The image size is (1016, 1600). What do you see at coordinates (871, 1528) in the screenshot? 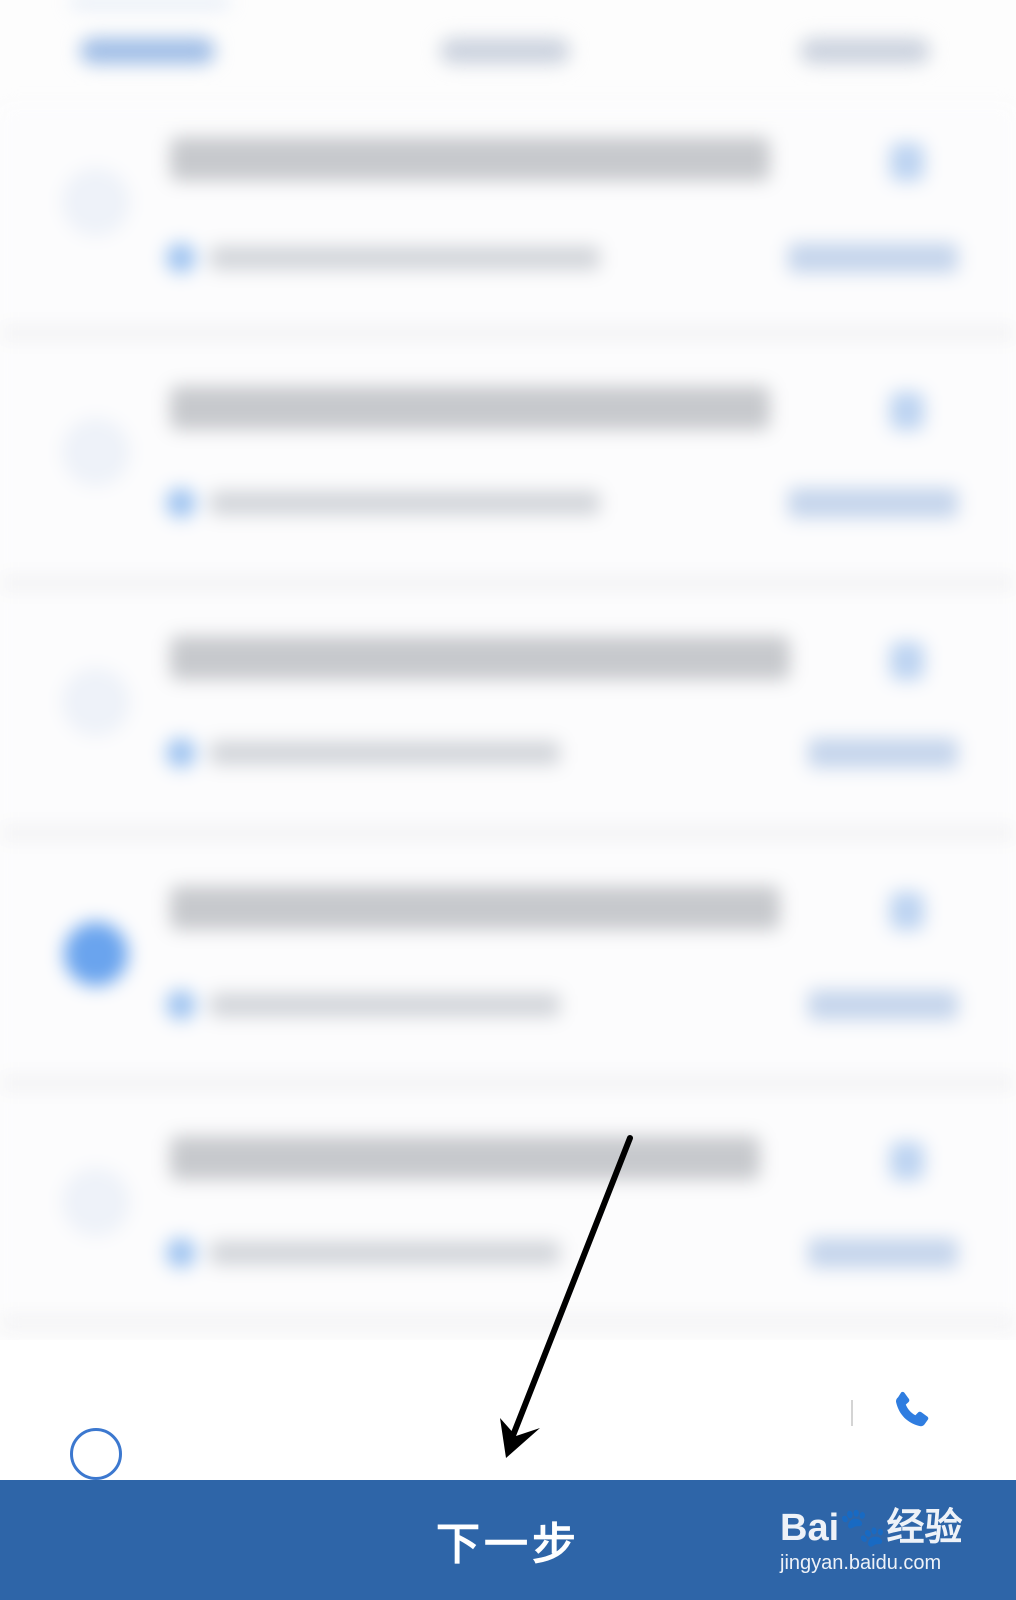
I see `watermark-logo: Bai🐾经验` at bounding box center [871, 1528].